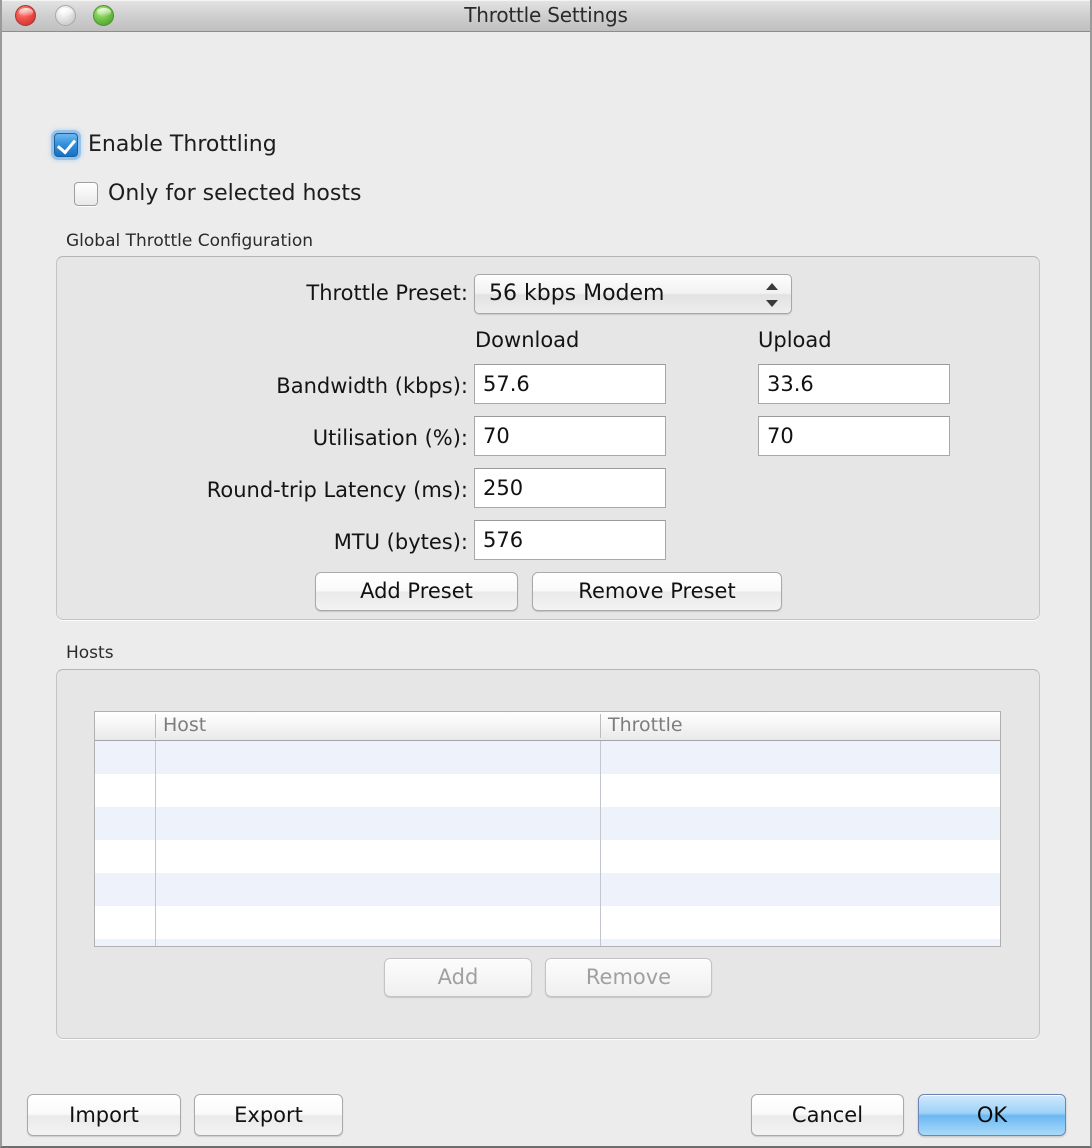 The width and height of the screenshot is (1092, 1148). Describe the element at coordinates (337, 490) in the screenshot. I see `round-trip-latency-label: Round-trip Latency (ms):` at that location.